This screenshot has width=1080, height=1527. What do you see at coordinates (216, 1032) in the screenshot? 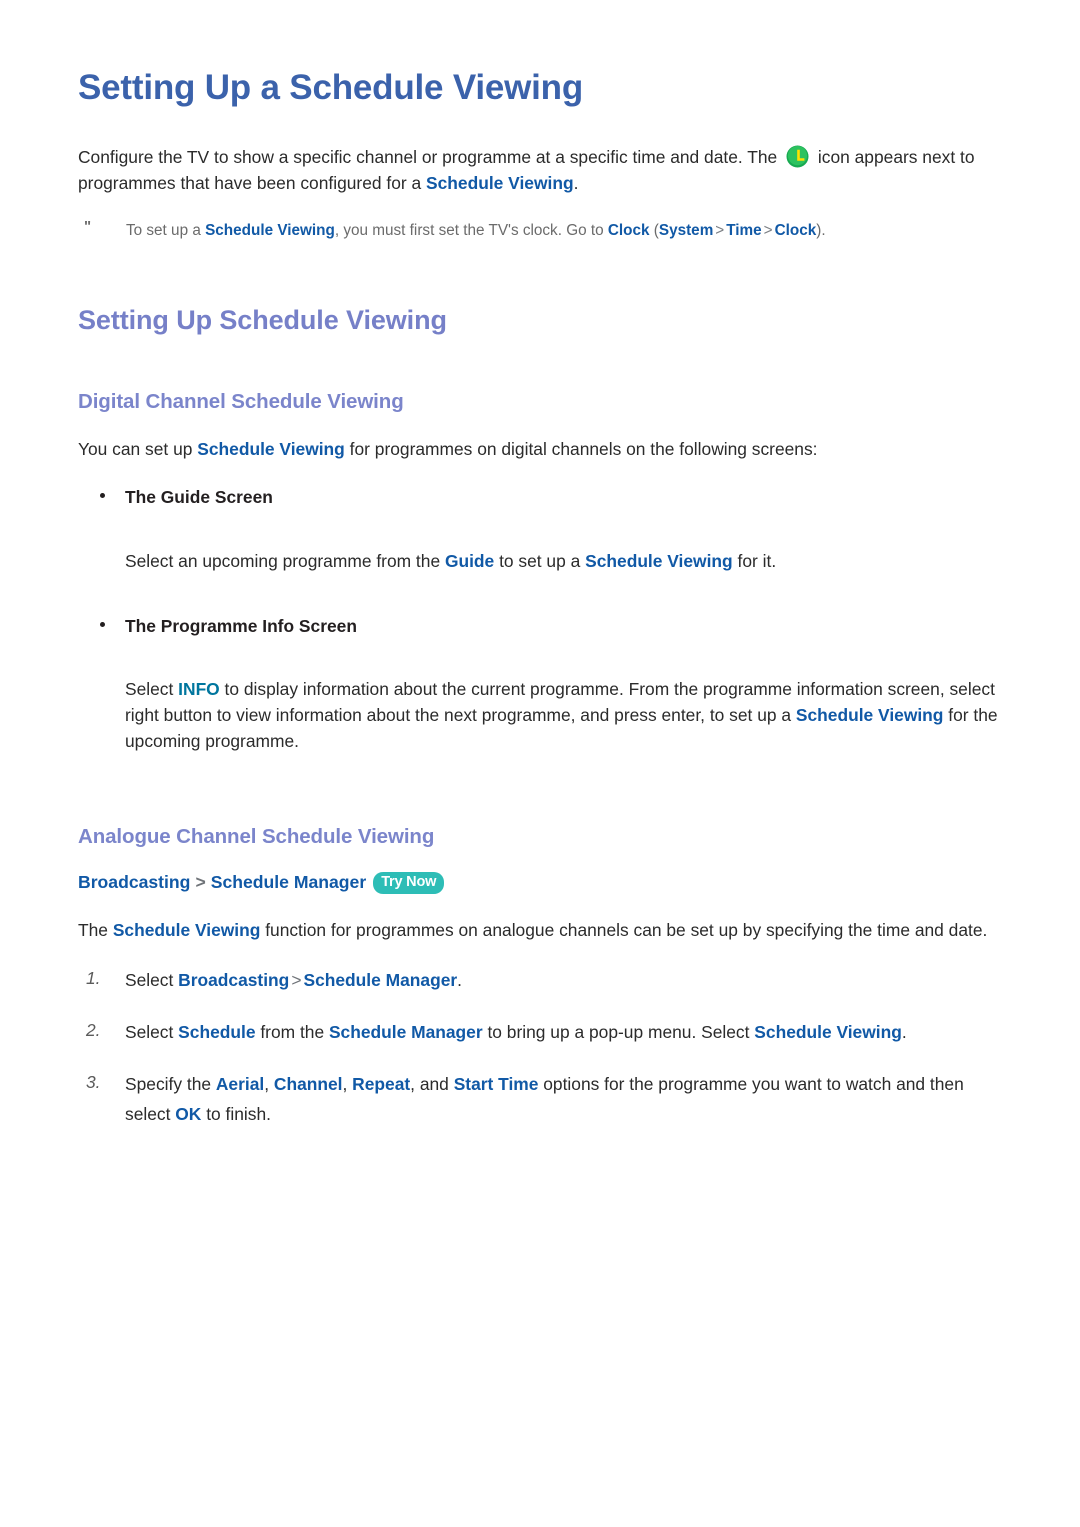
I see `step2-link-schedule: Schedule` at bounding box center [216, 1032].